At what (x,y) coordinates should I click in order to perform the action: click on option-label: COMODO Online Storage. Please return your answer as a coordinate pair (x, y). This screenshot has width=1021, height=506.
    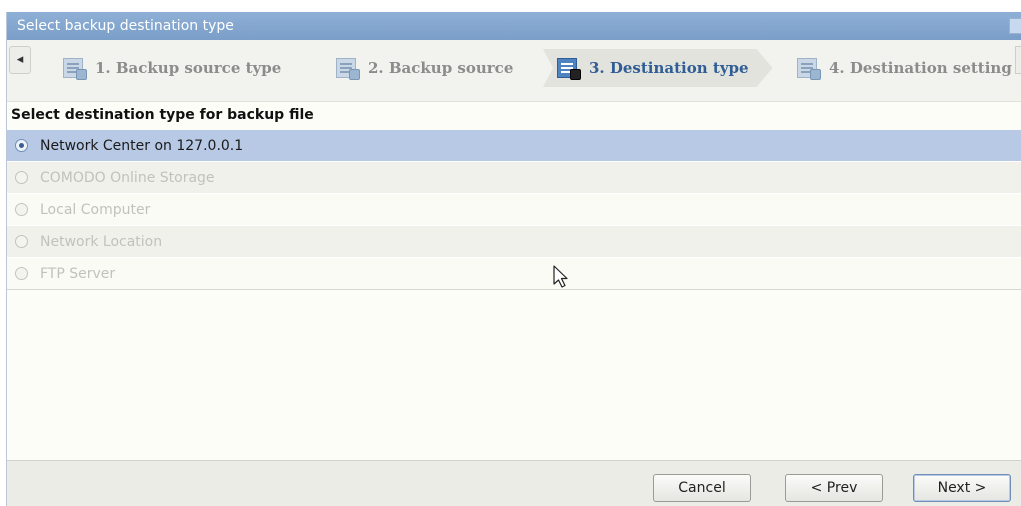
    Looking at the image, I should click on (127, 177).